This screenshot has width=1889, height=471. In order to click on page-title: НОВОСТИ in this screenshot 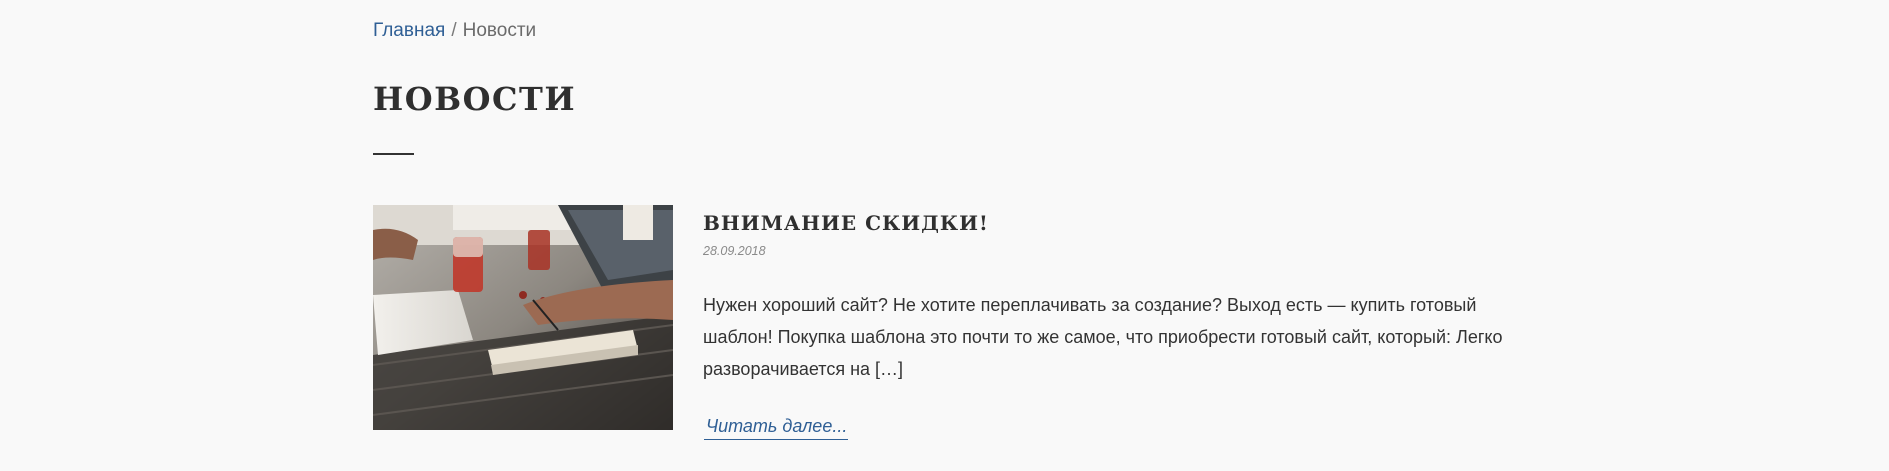, I will do `click(475, 99)`.